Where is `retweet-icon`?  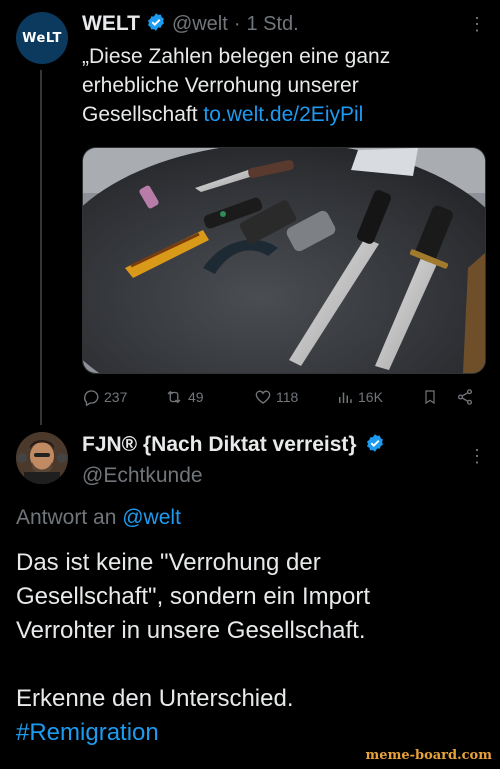
retweet-icon is located at coordinates (174, 397).